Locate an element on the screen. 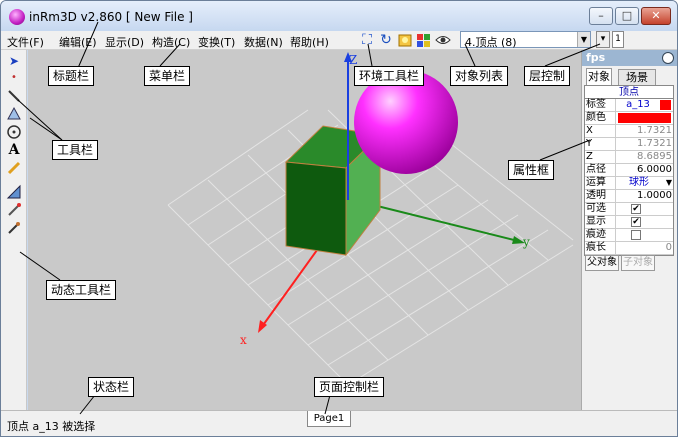 The image size is (678, 437). color-swatch is located at coordinates (644, 118).